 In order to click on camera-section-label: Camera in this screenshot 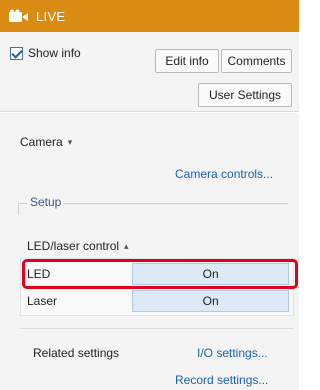, I will do `click(41, 142)`.